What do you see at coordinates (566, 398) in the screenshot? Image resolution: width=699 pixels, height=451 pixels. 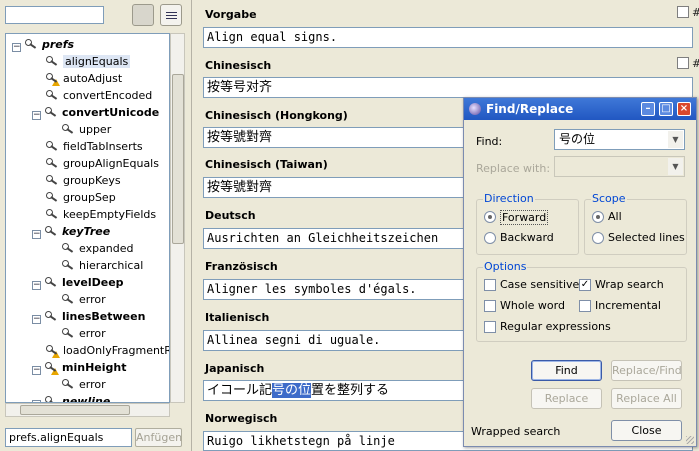 I see `replace-button: Replace` at bounding box center [566, 398].